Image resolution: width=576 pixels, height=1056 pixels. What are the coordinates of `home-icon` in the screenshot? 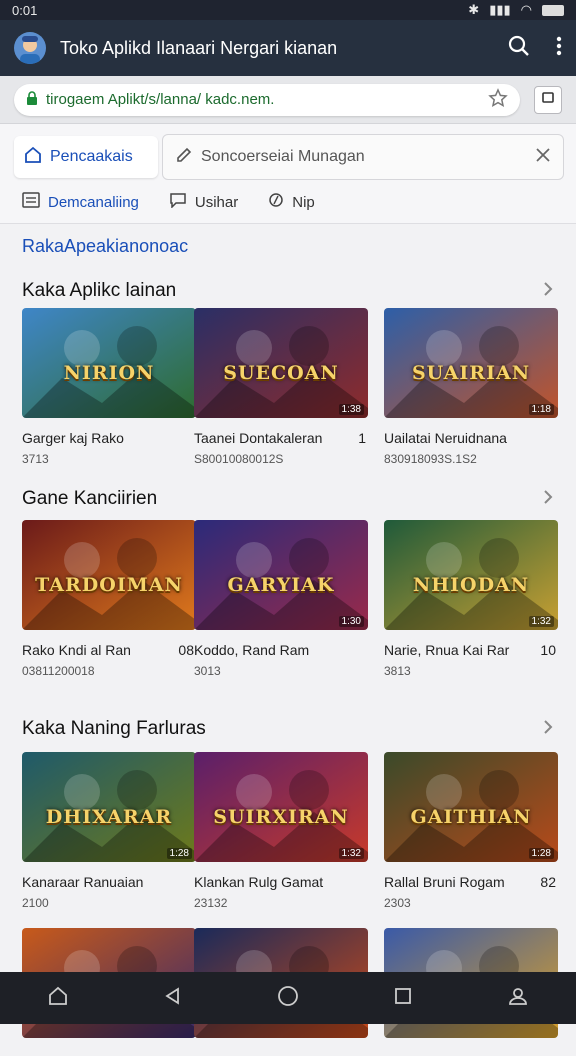 It's located at (58, 998).